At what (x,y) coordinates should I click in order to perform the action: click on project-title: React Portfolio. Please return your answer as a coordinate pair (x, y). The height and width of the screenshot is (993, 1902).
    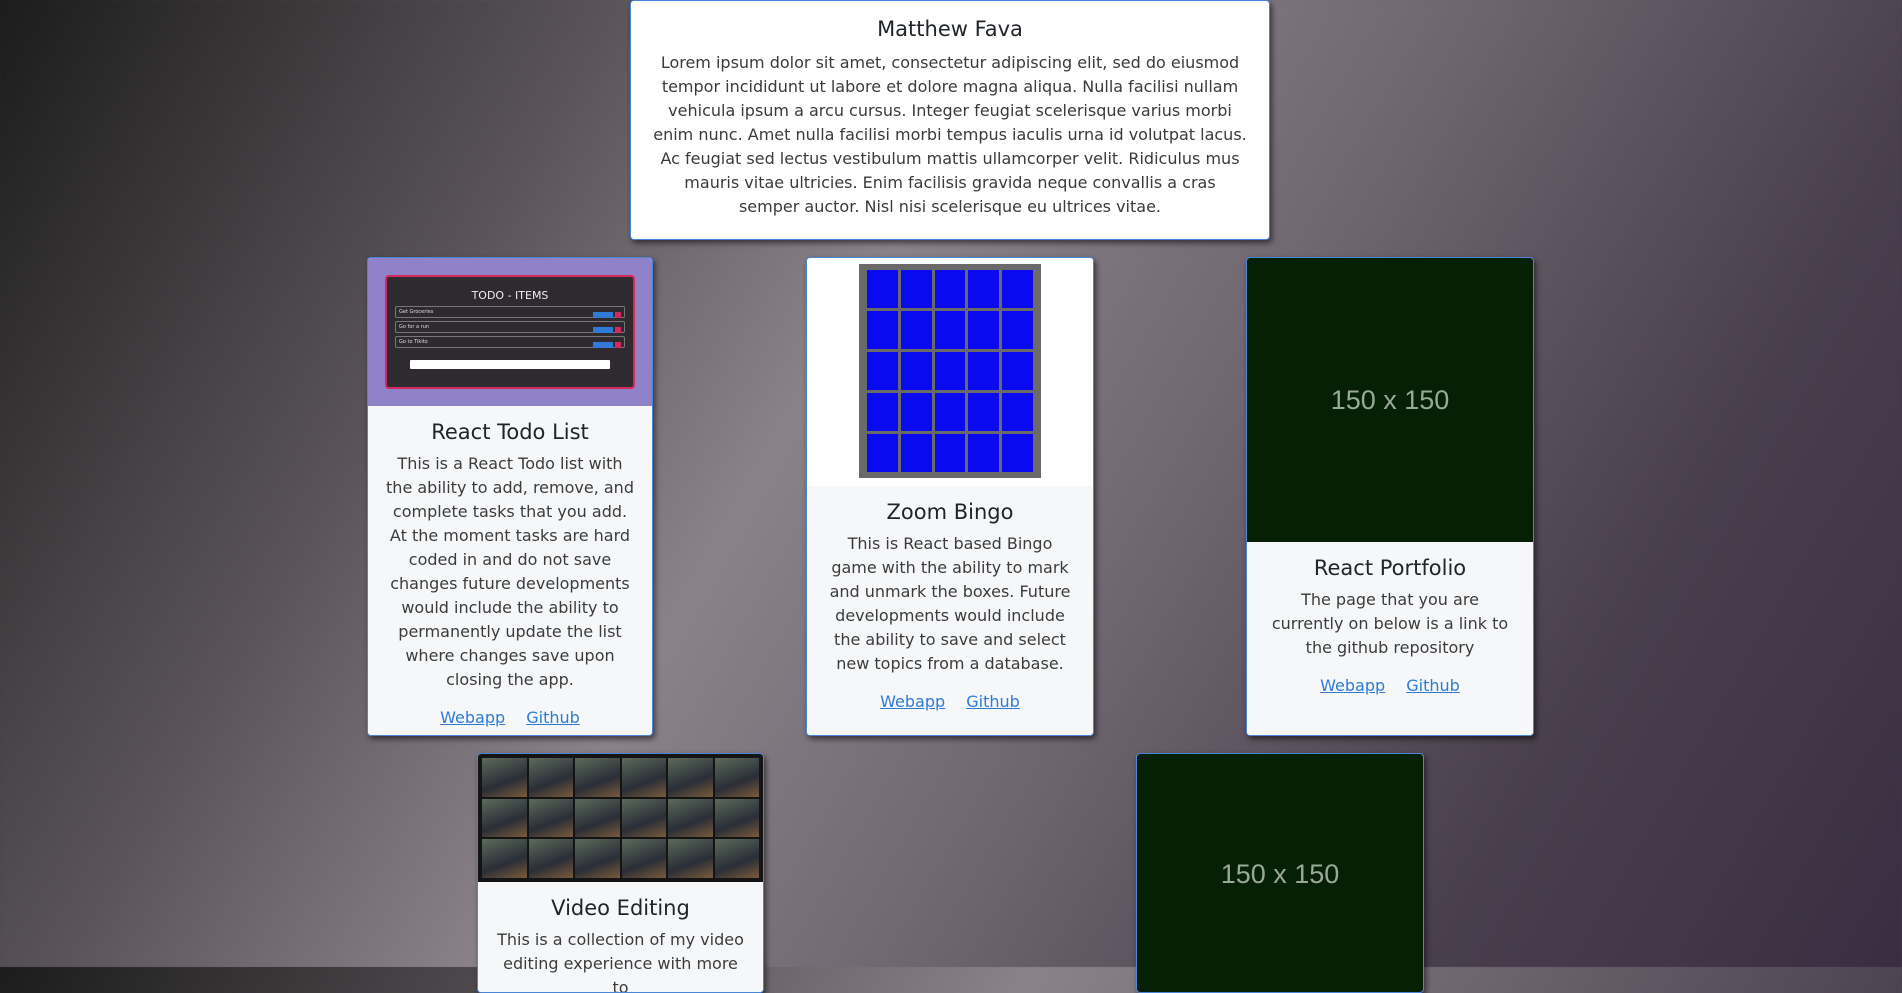
    Looking at the image, I should click on (1390, 568).